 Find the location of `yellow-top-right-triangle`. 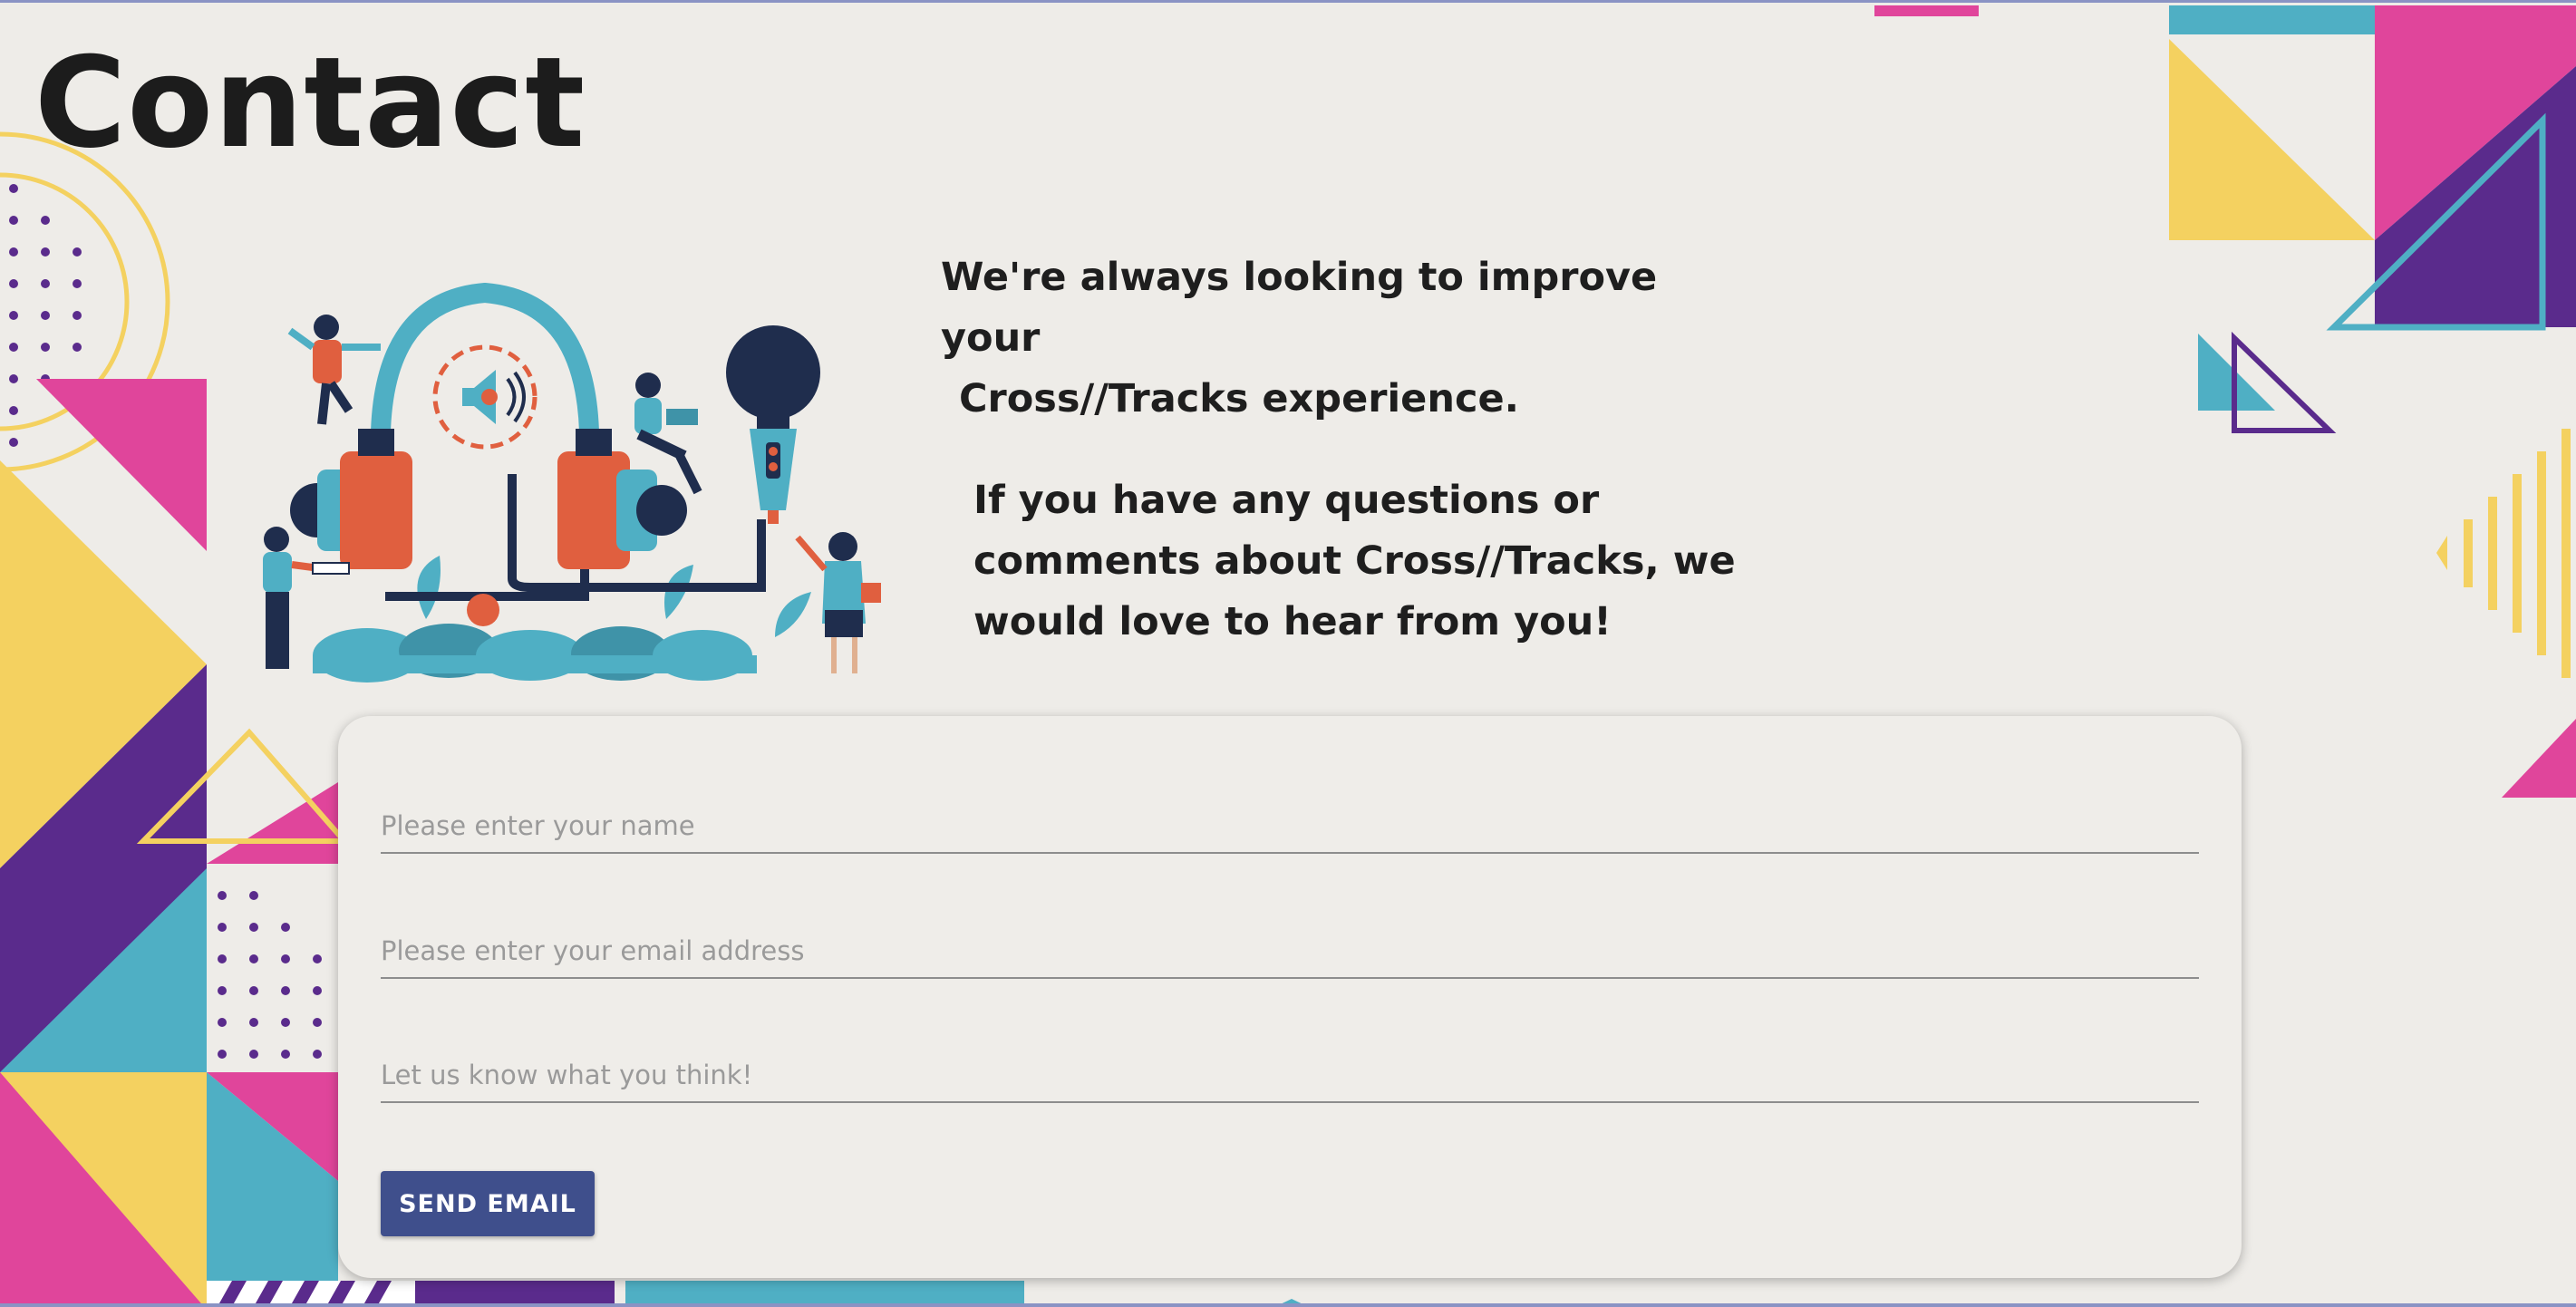

yellow-top-right-triangle is located at coordinates (2272, 139).